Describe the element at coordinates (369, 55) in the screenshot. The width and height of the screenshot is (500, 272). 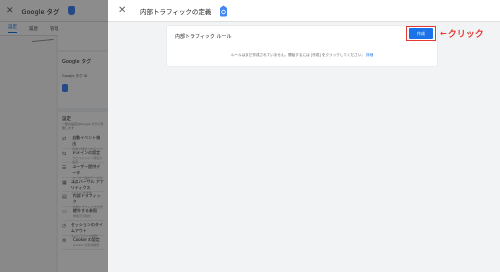
I see `learn-more-link: 詳細` at that location.